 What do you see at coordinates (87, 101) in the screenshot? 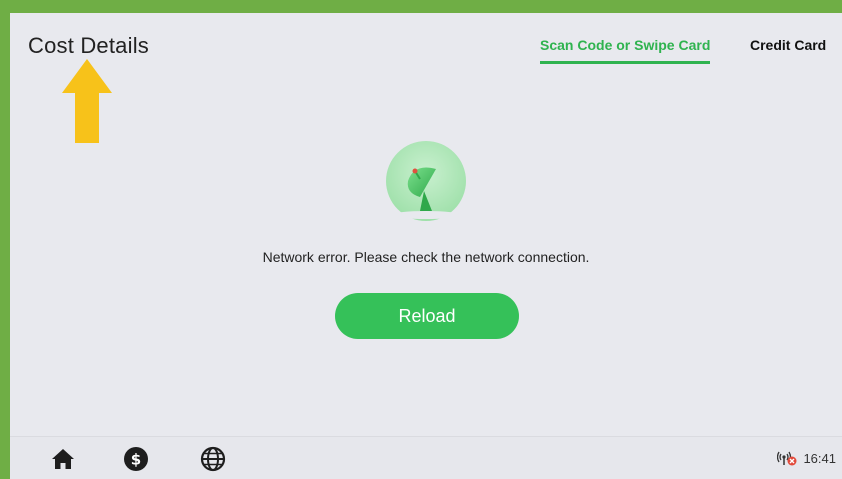
I see `annotation-arrow-icon` at bounding box center [87, 101].